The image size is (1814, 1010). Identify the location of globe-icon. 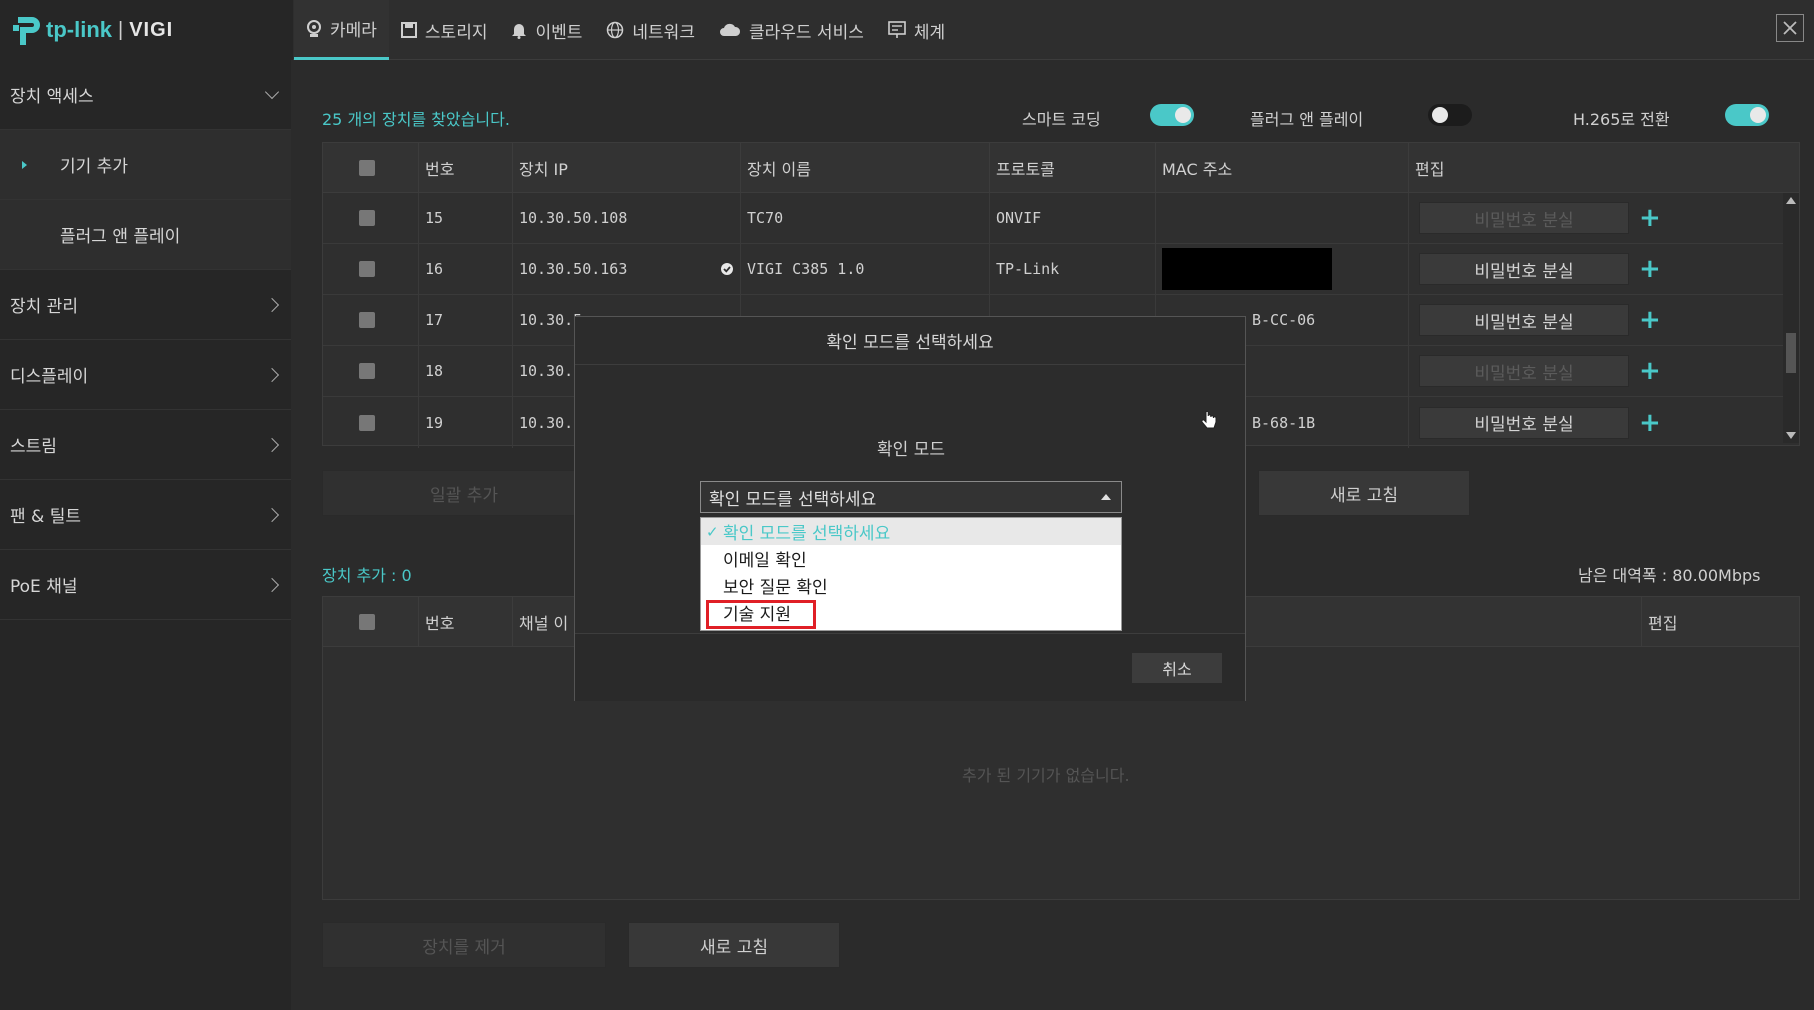
(615, 30).